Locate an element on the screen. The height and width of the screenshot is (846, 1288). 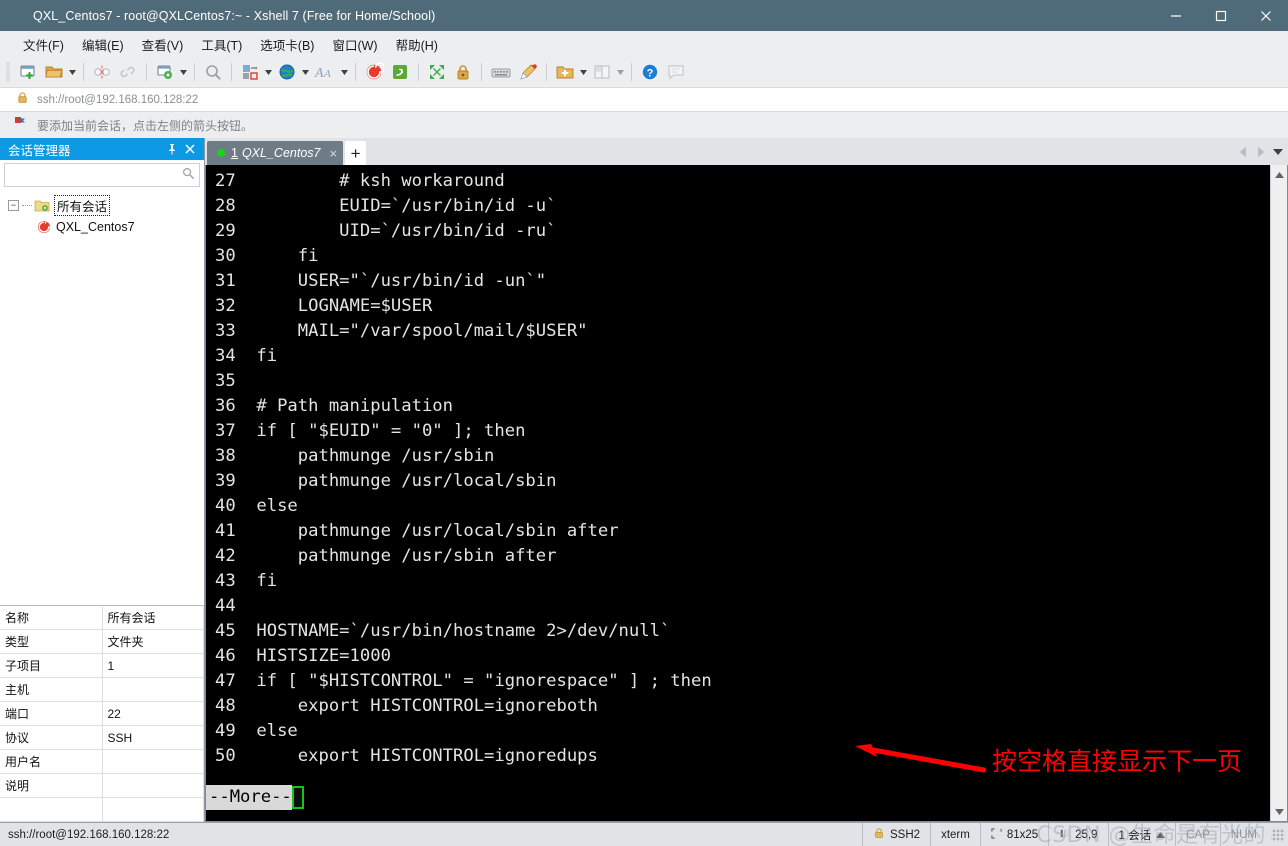
comment-icon is located at coordinates (676, 72).